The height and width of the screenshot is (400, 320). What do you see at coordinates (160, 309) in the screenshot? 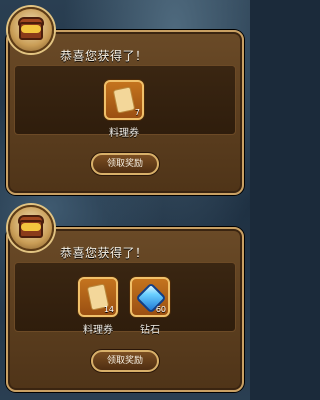
I see `reward-count: 60` at bounding box center [160, 309].